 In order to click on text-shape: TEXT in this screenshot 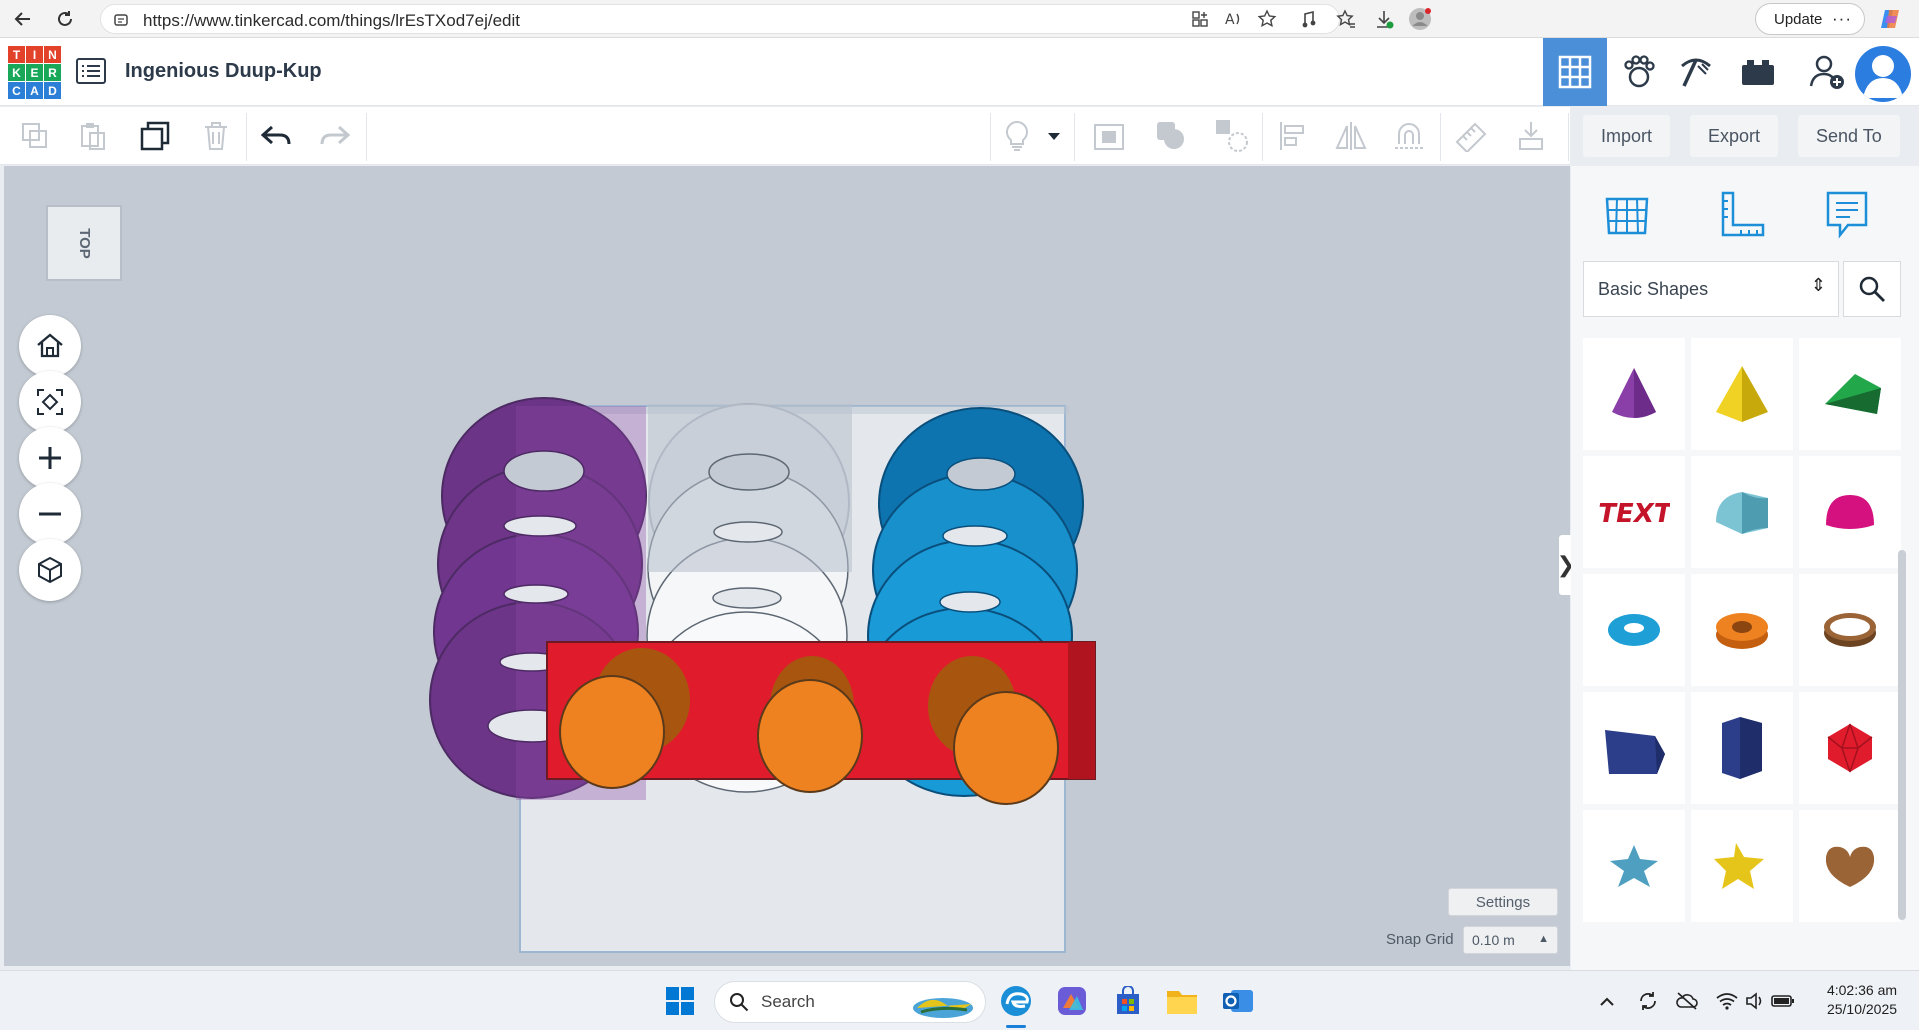, I will do `click(1634, 512)`.